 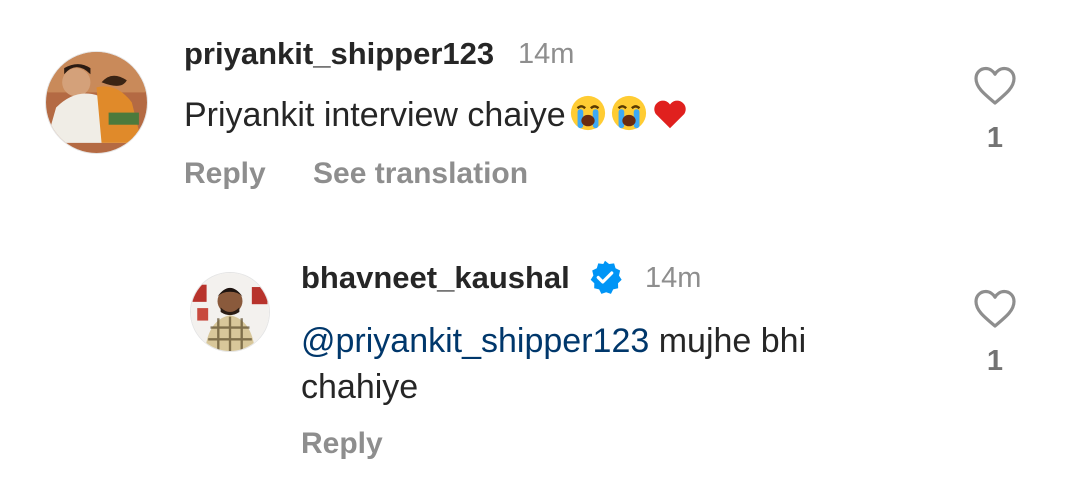 I want to click on avatar-couple-hug-icon, so click(x=96, y=102).